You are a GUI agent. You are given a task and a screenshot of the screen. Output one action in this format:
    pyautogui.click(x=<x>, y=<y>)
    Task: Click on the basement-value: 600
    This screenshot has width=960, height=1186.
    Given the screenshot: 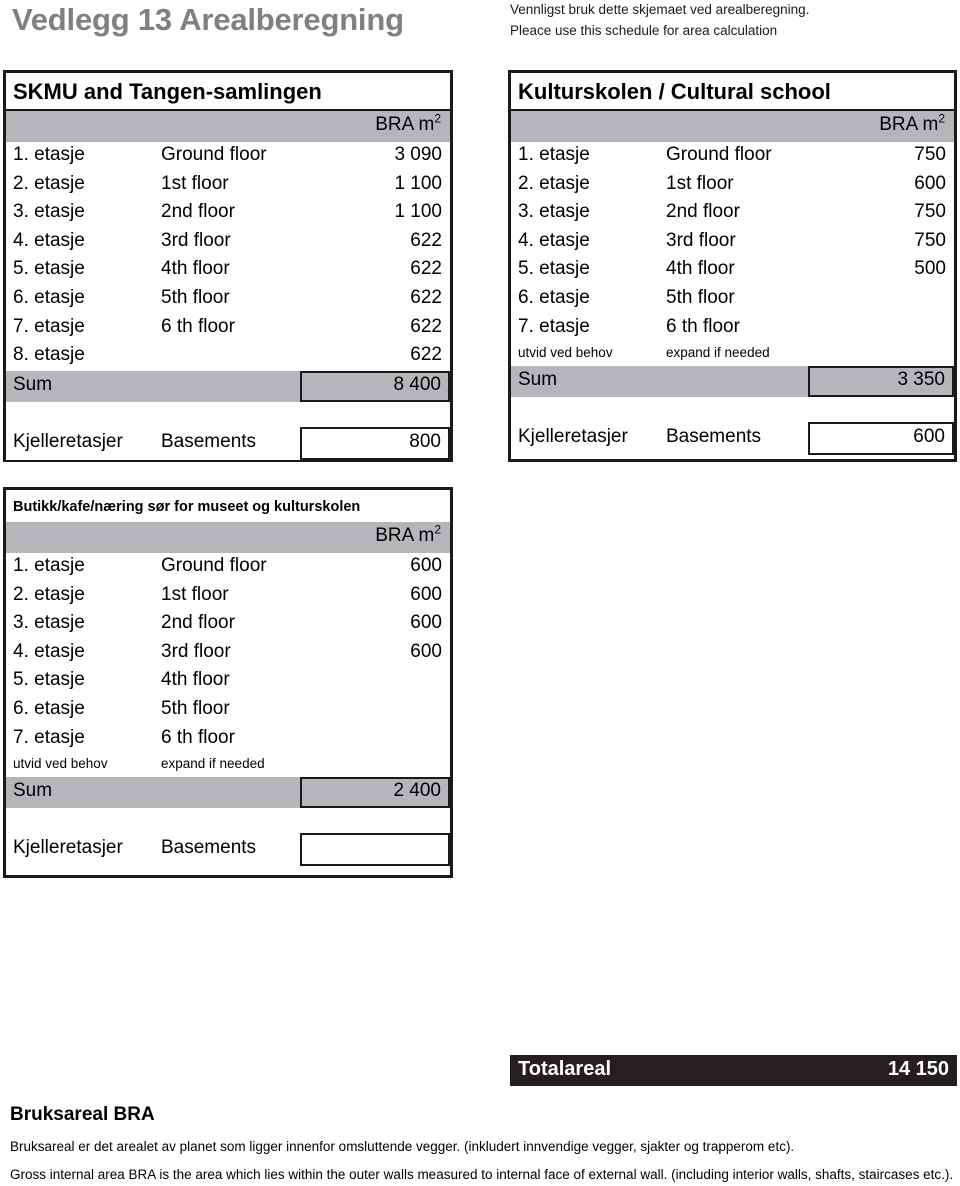 What is the action you would take?
    pyautogui.click(x=929, y=437)
    